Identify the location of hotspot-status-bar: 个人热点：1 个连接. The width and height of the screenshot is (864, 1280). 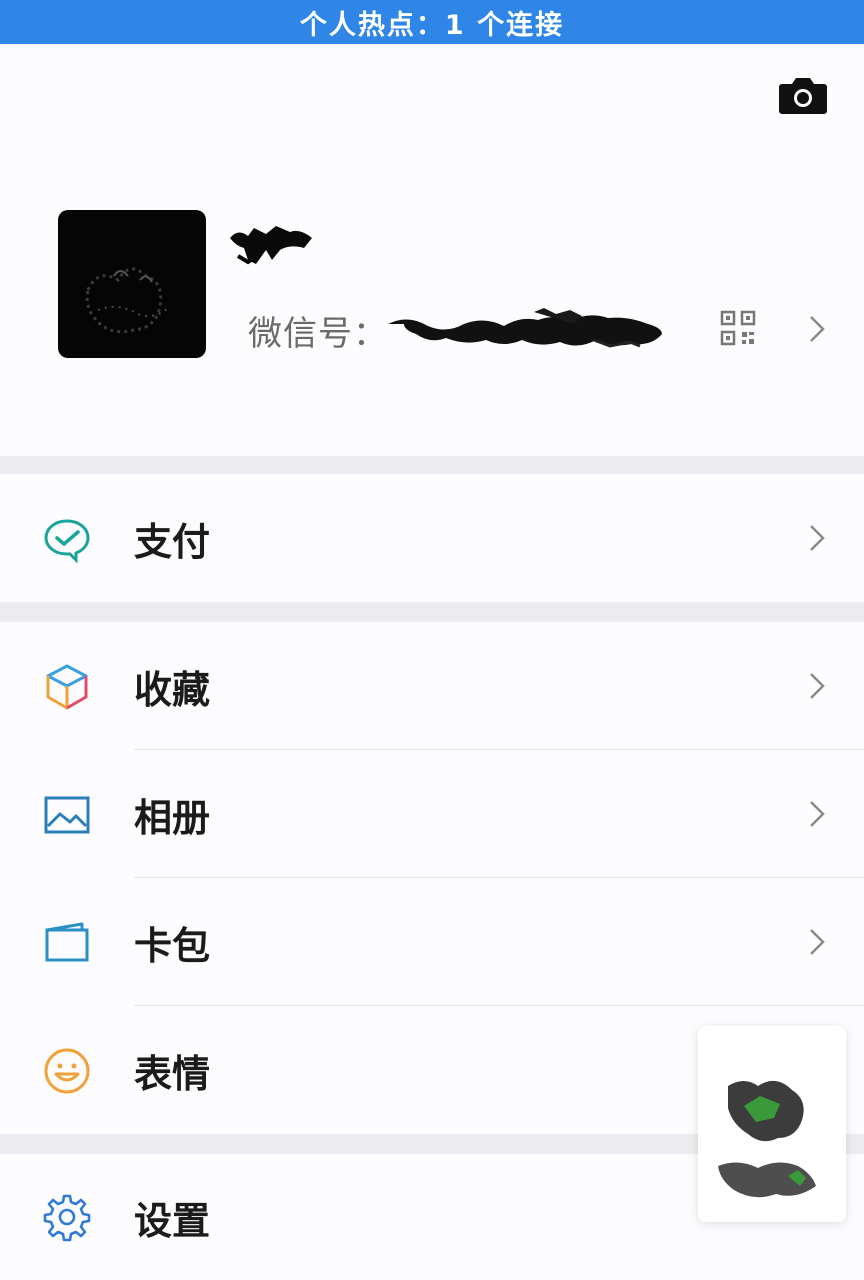
(432, 22).